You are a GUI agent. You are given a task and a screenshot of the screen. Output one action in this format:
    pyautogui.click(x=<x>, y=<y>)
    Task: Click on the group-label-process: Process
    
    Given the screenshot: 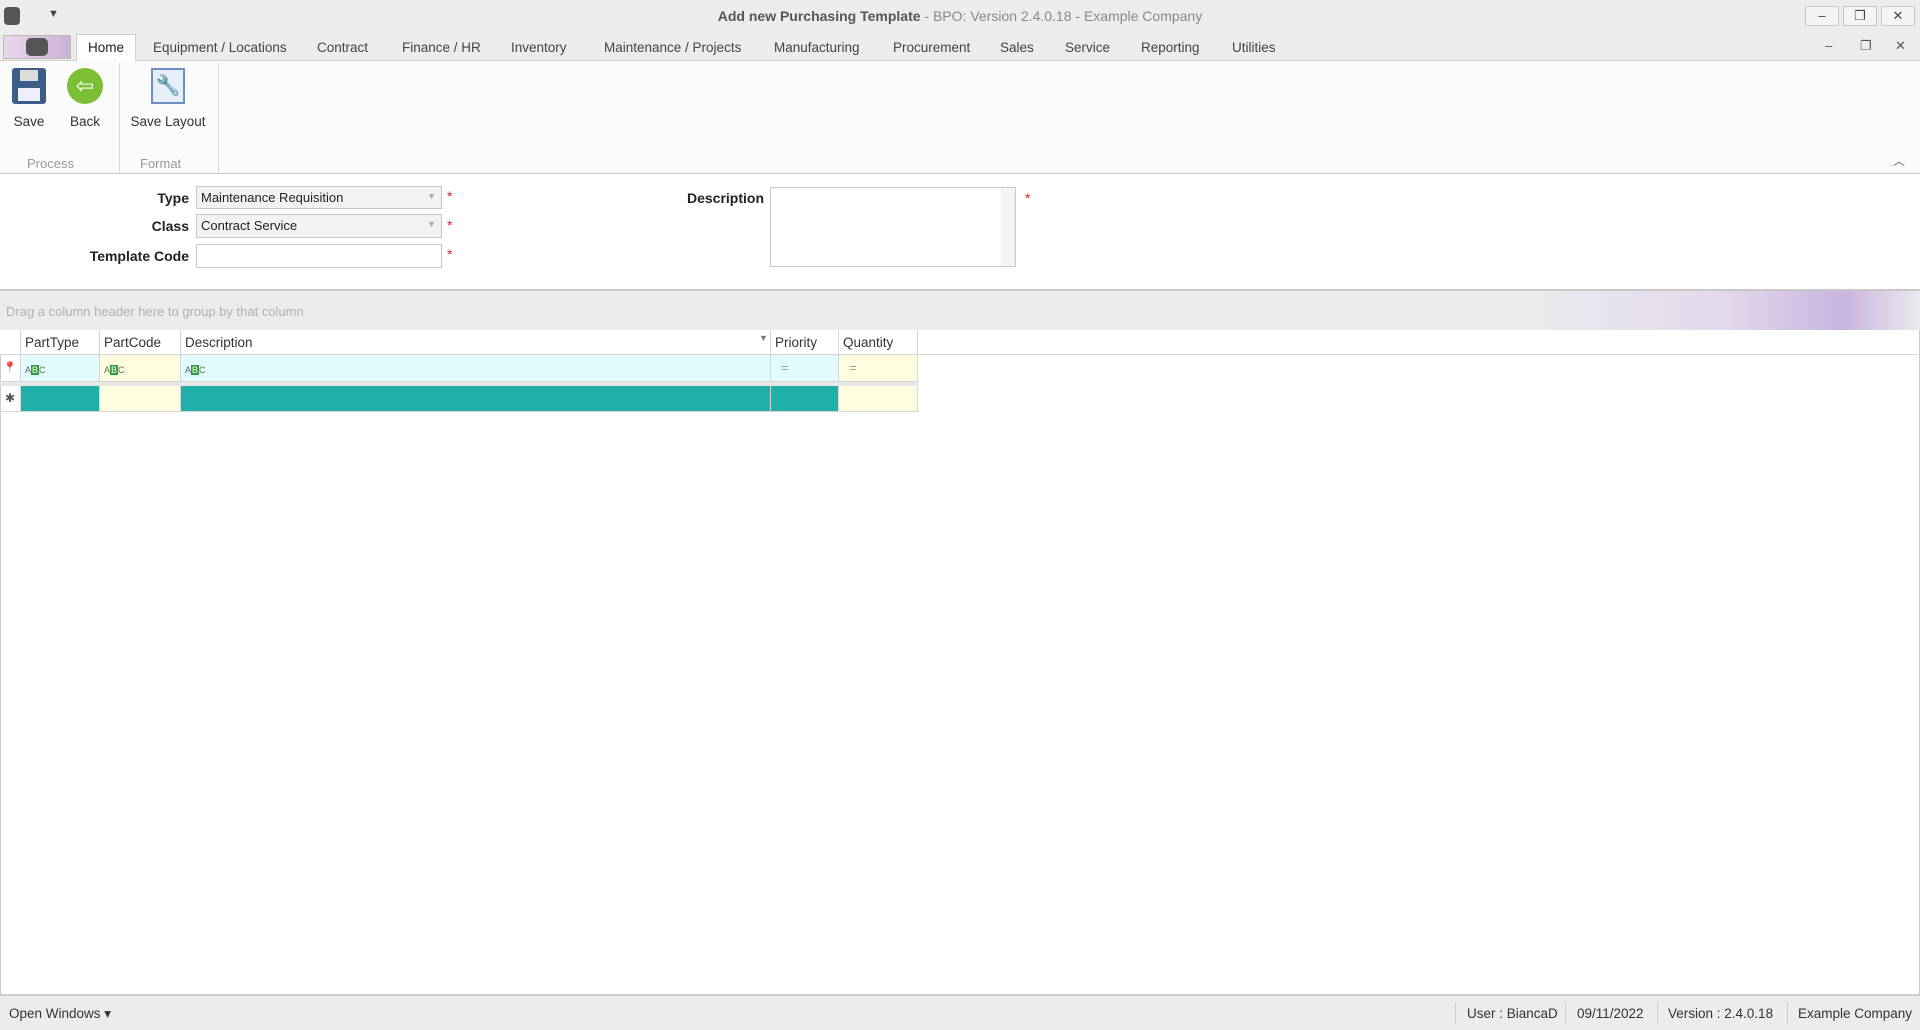 What is the action you would take?
    pyautogui.click(x=50, y=163)
    